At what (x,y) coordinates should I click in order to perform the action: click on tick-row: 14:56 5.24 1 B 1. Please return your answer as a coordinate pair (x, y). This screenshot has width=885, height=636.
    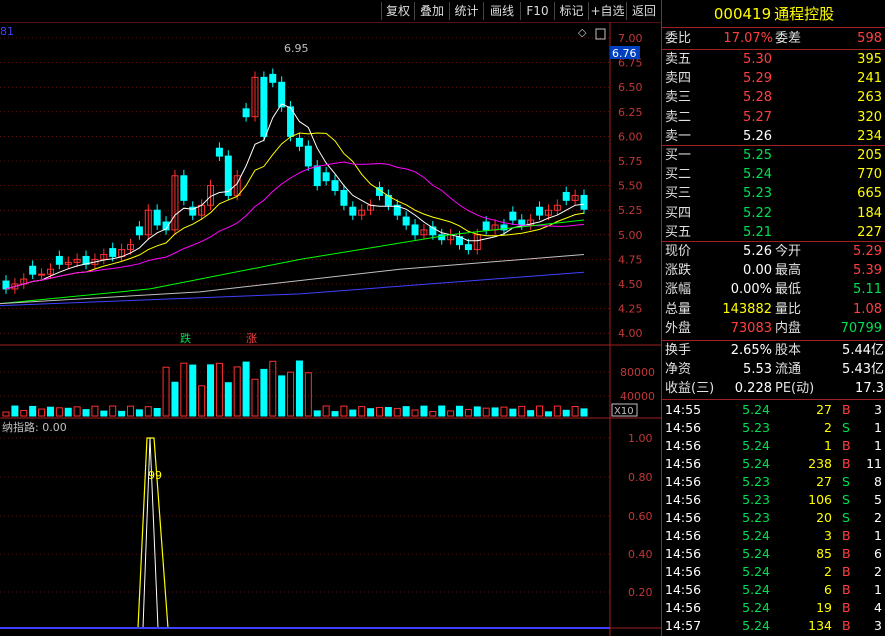
    Looking at the image, I should click on (773, 446).